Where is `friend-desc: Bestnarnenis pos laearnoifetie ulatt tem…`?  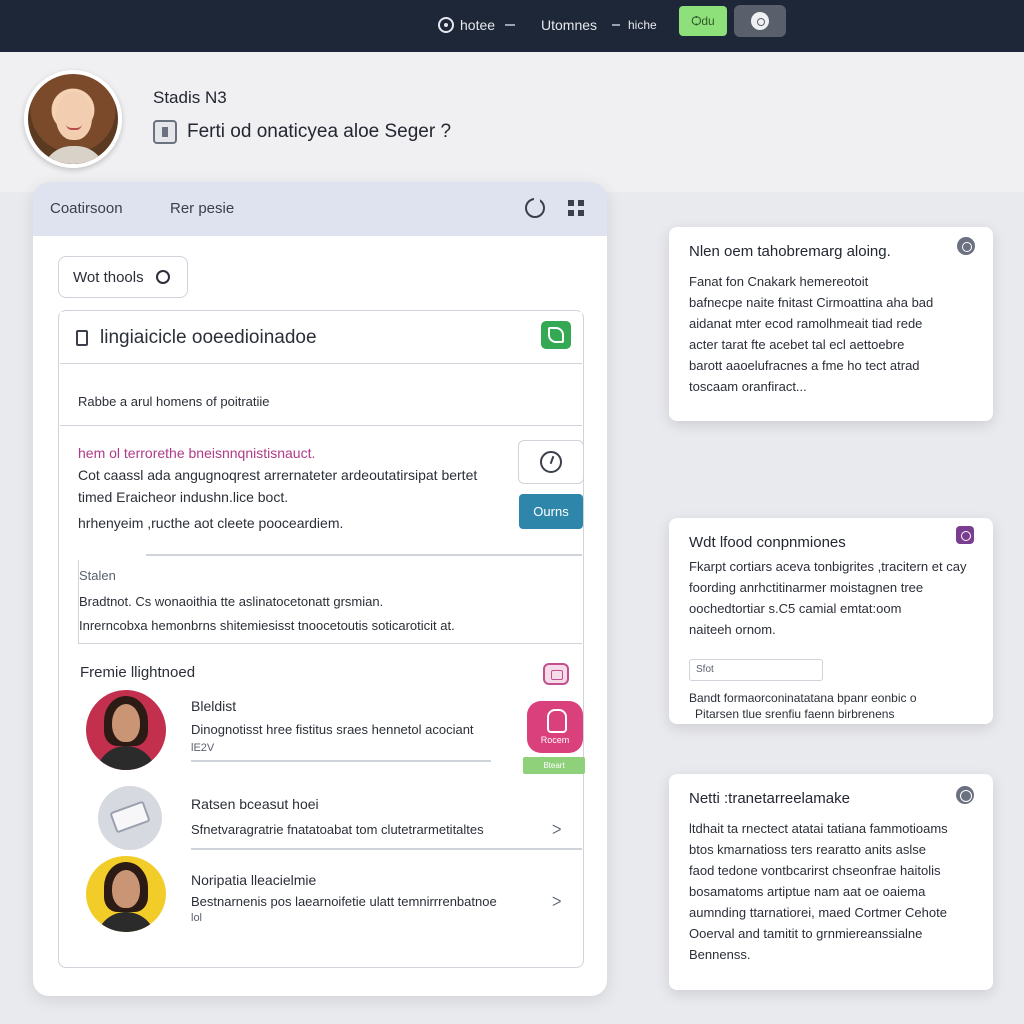
friend-desc: Bestnarnenis pos laearnoifetie ulatt tem… is located at coordinates (344, 901).